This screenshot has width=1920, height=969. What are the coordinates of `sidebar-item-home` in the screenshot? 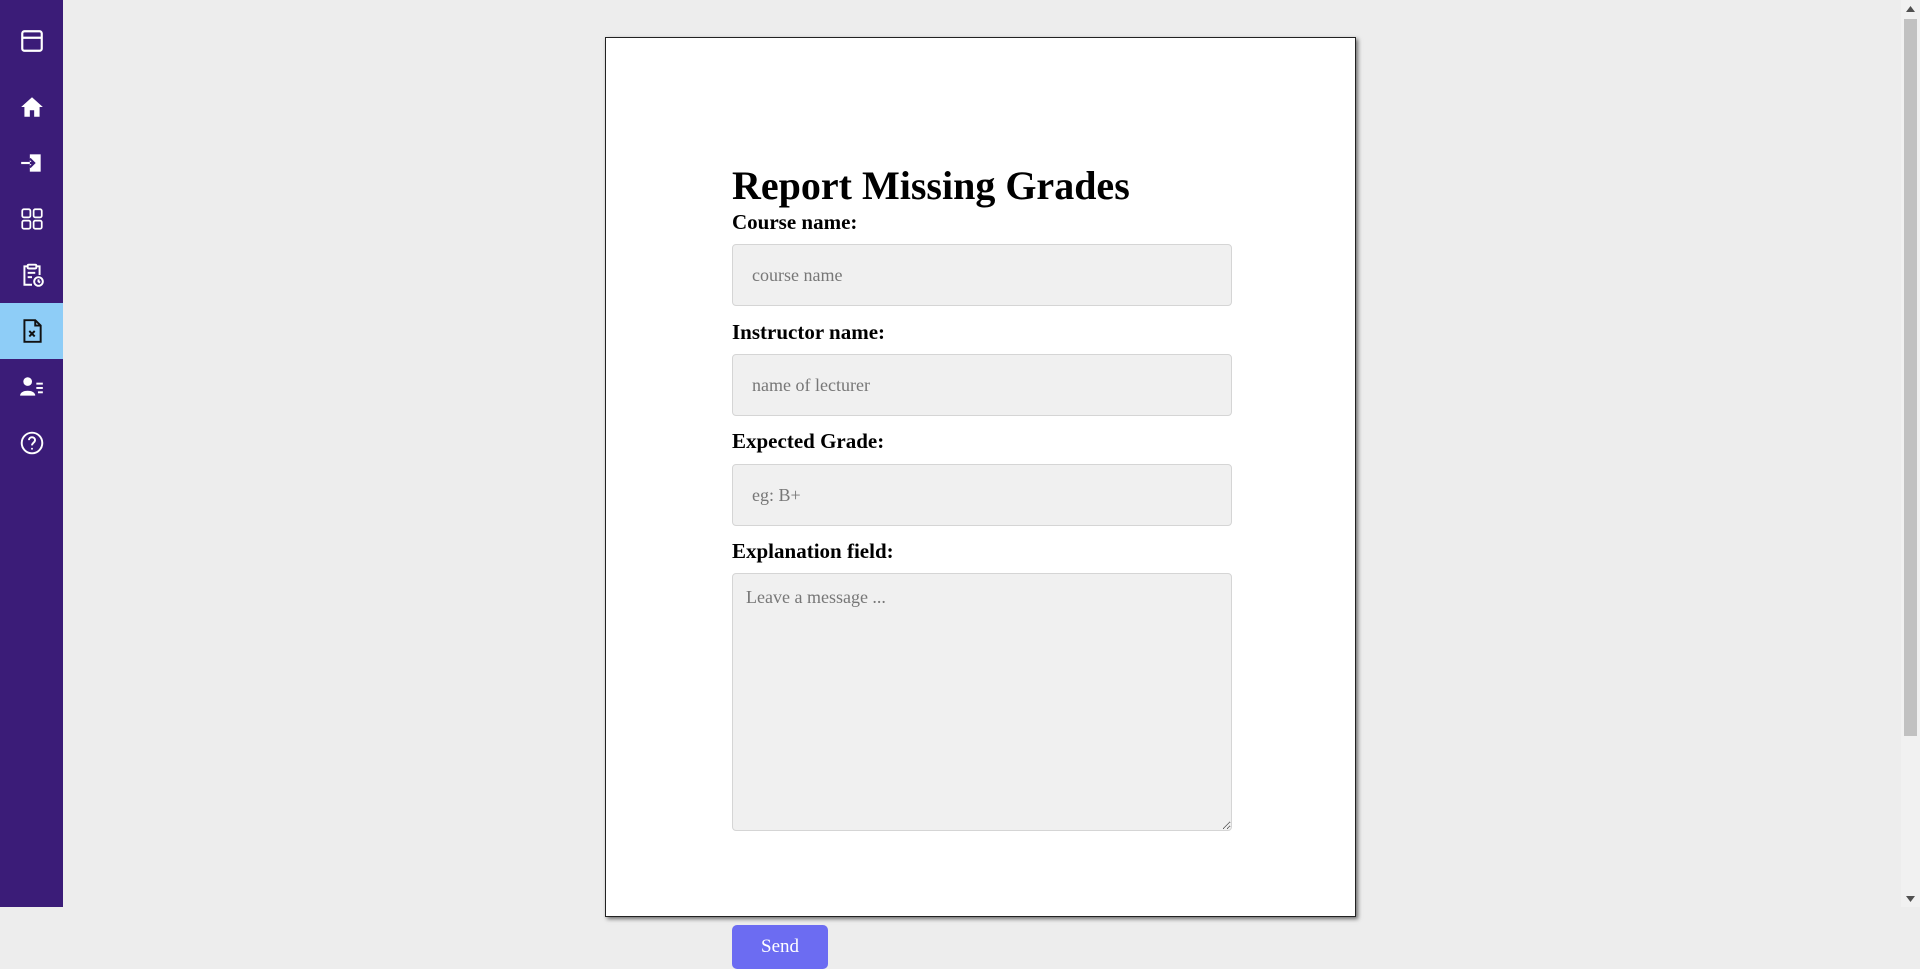 It's located at (31, 107).